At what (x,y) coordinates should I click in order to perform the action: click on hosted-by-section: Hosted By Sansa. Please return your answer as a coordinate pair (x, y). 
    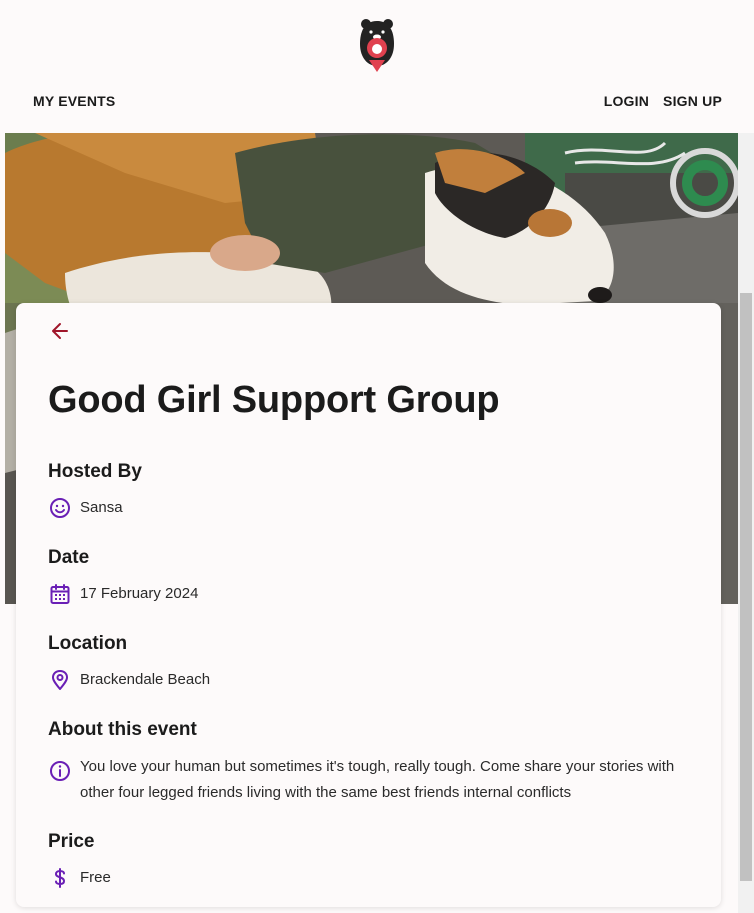
    Looking at the image, I should click on (95, 490).